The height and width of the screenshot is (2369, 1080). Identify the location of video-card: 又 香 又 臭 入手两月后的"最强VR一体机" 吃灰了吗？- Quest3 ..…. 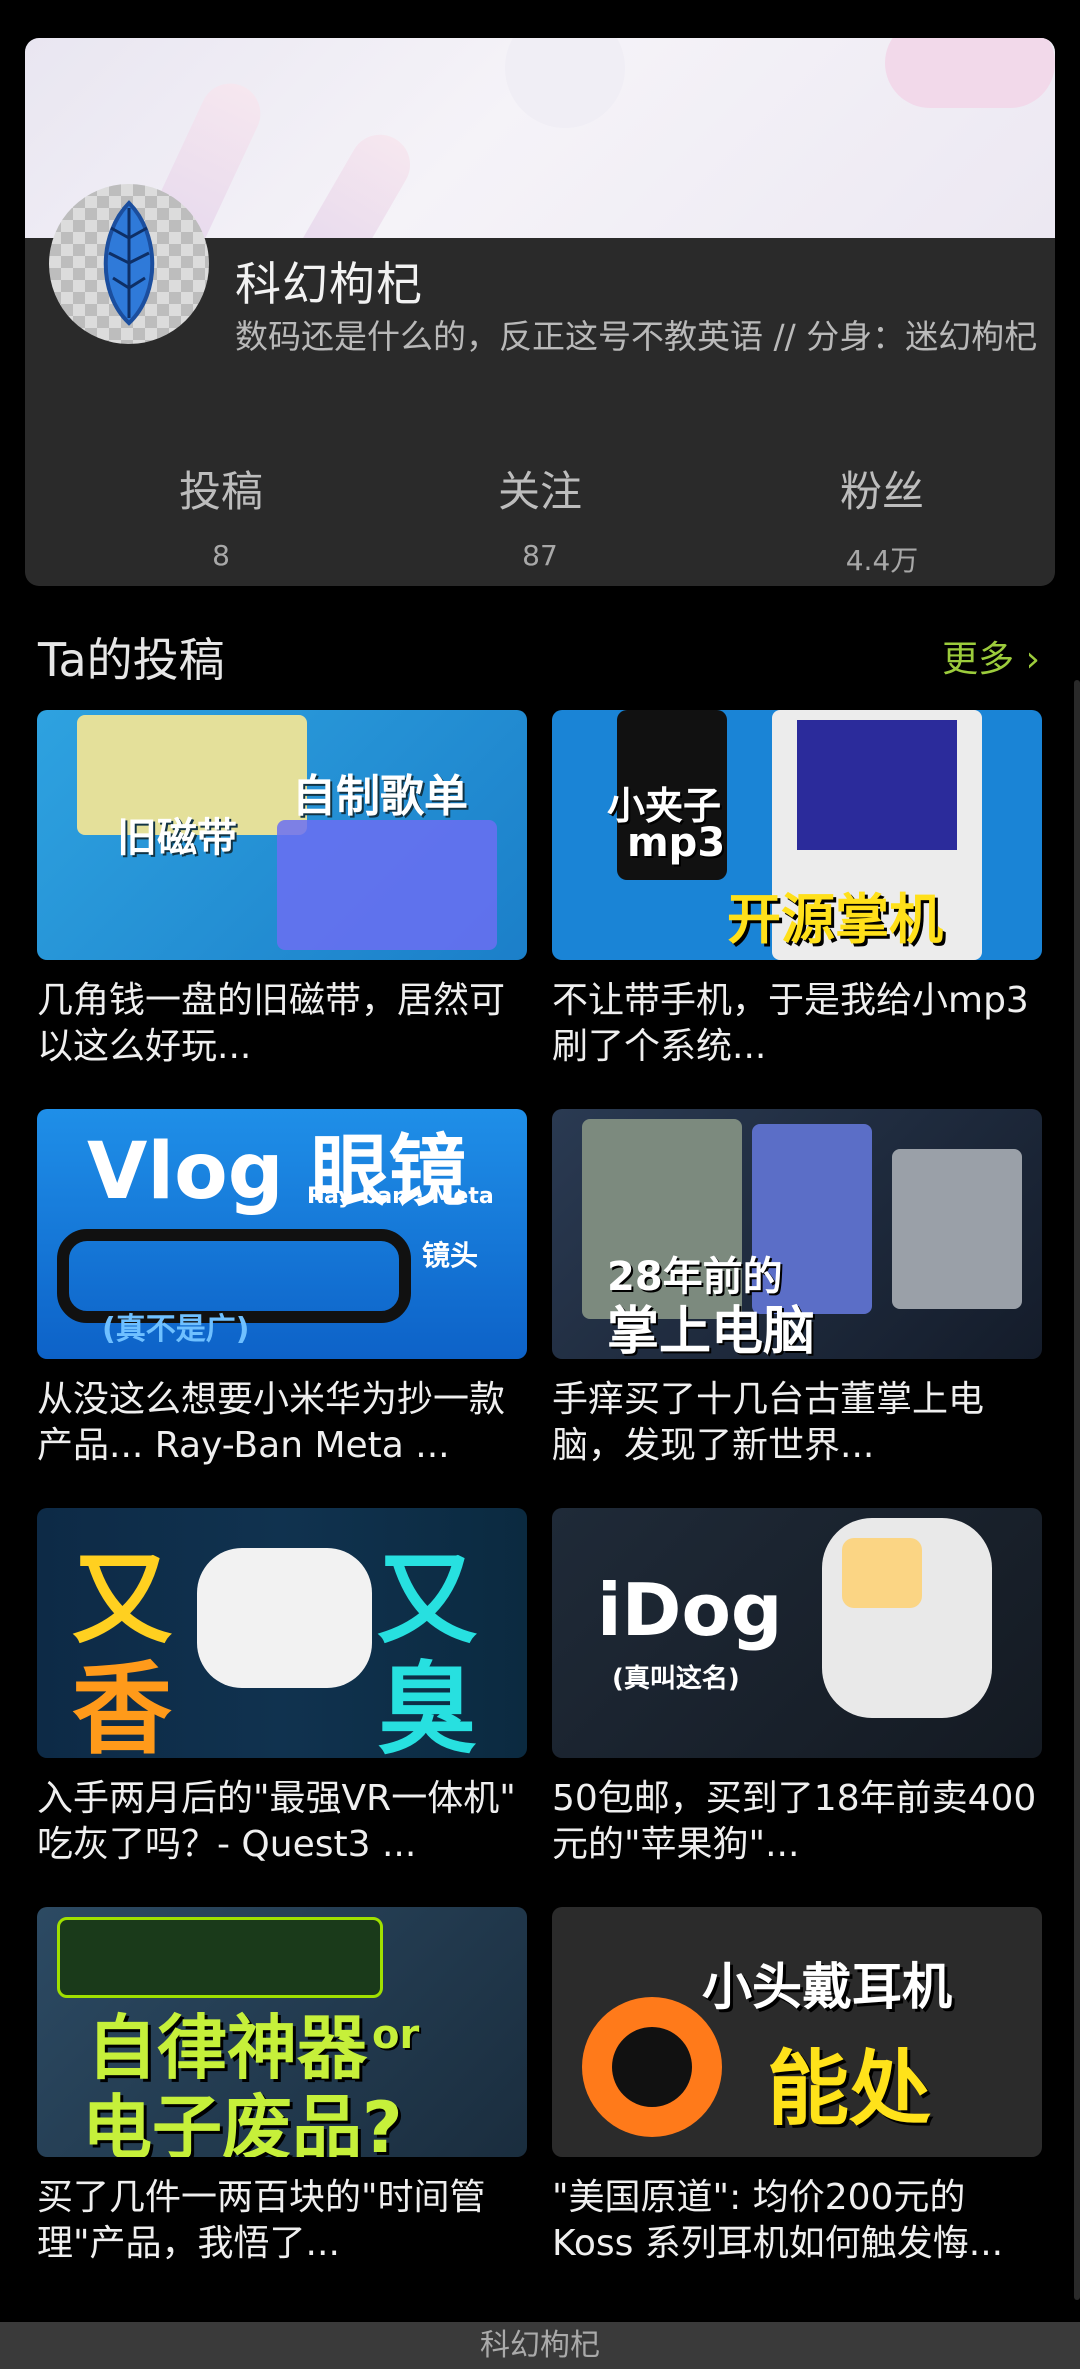
(282, 1688).